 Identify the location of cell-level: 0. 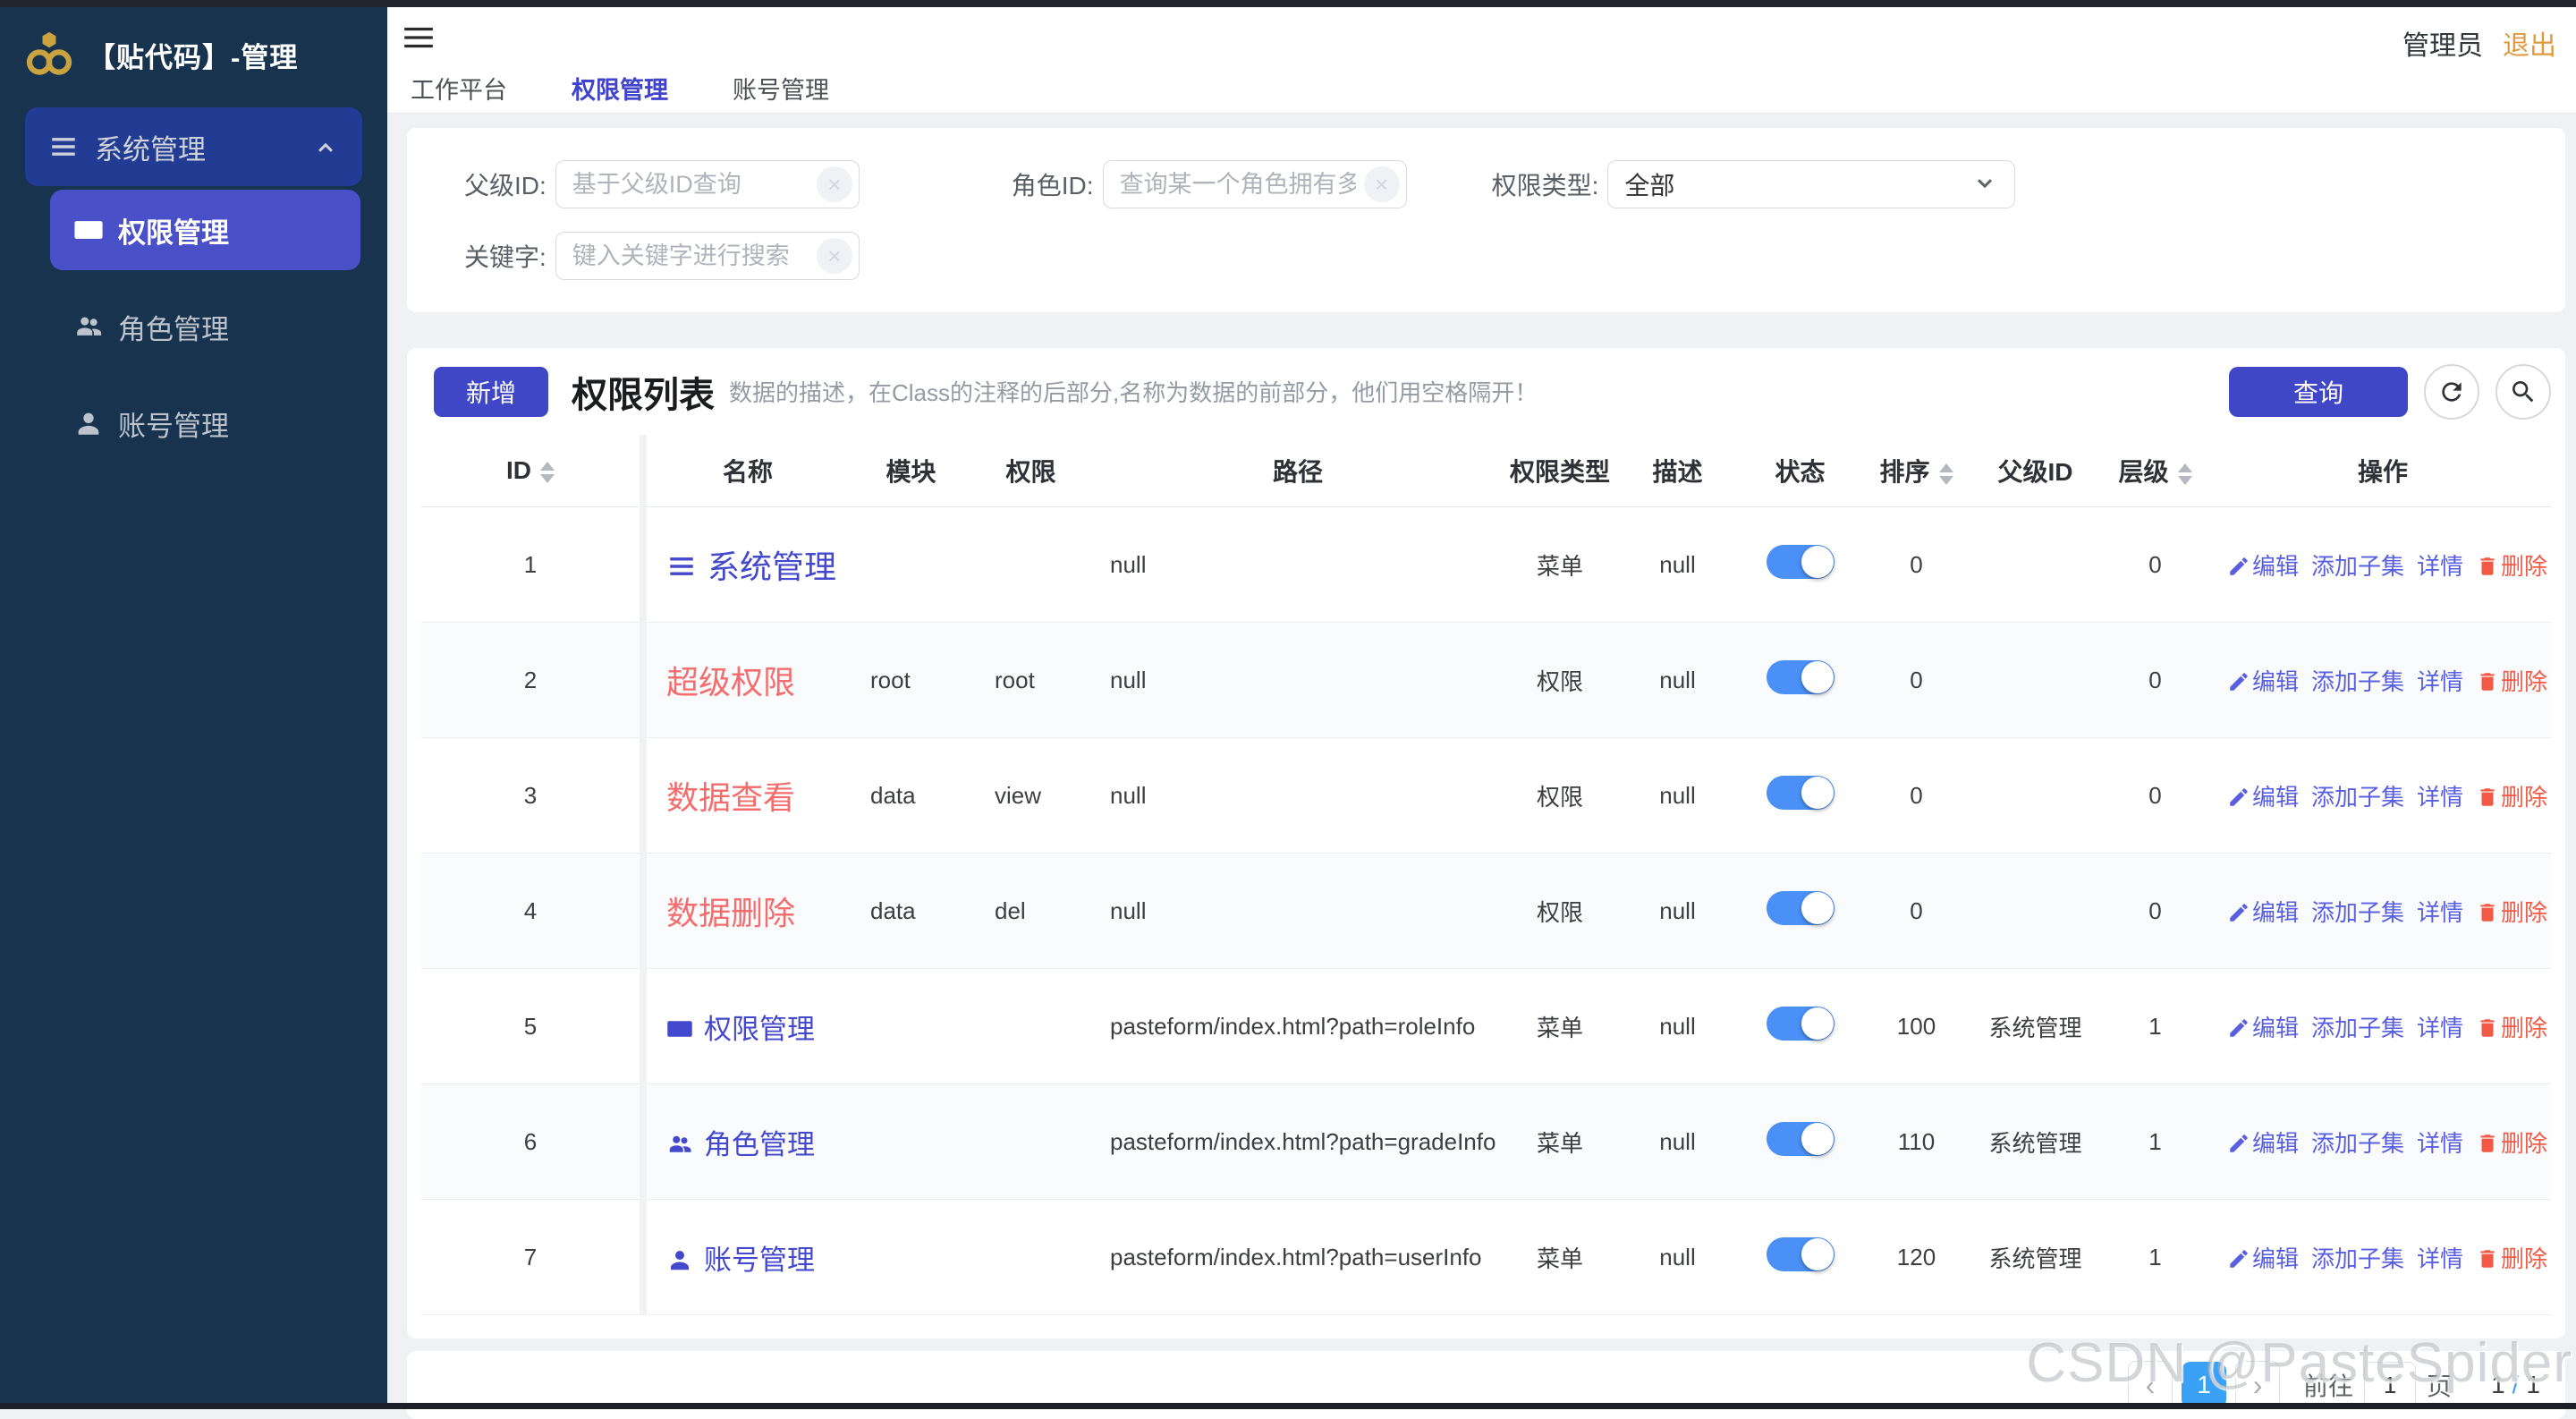
(2155, 795).